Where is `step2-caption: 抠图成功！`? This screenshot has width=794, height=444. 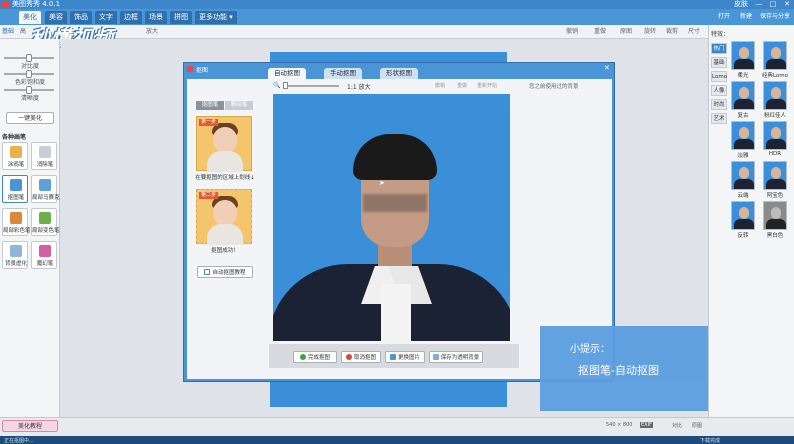 step2-caption: 抠图成功！ is located at coordinates (225, 251).